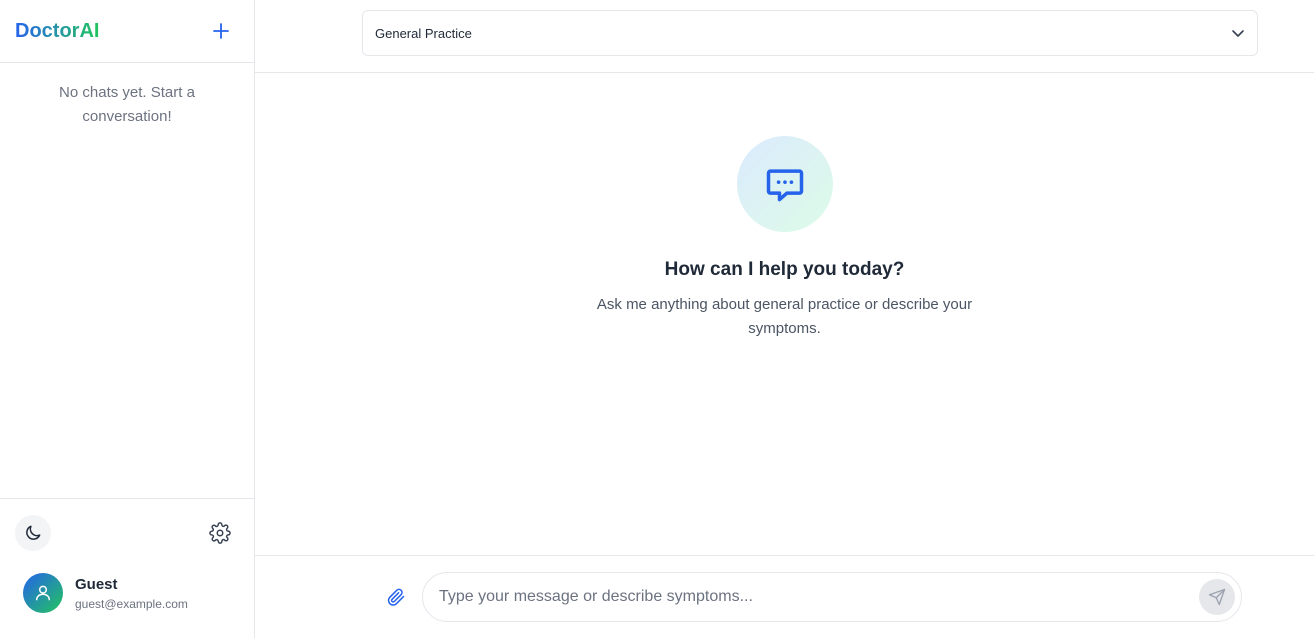 This screenshot has width=1314, height=638. Describe the element at coordinates (1238, 33) in the screenshot. I see `chevron-down-icon` at that location.